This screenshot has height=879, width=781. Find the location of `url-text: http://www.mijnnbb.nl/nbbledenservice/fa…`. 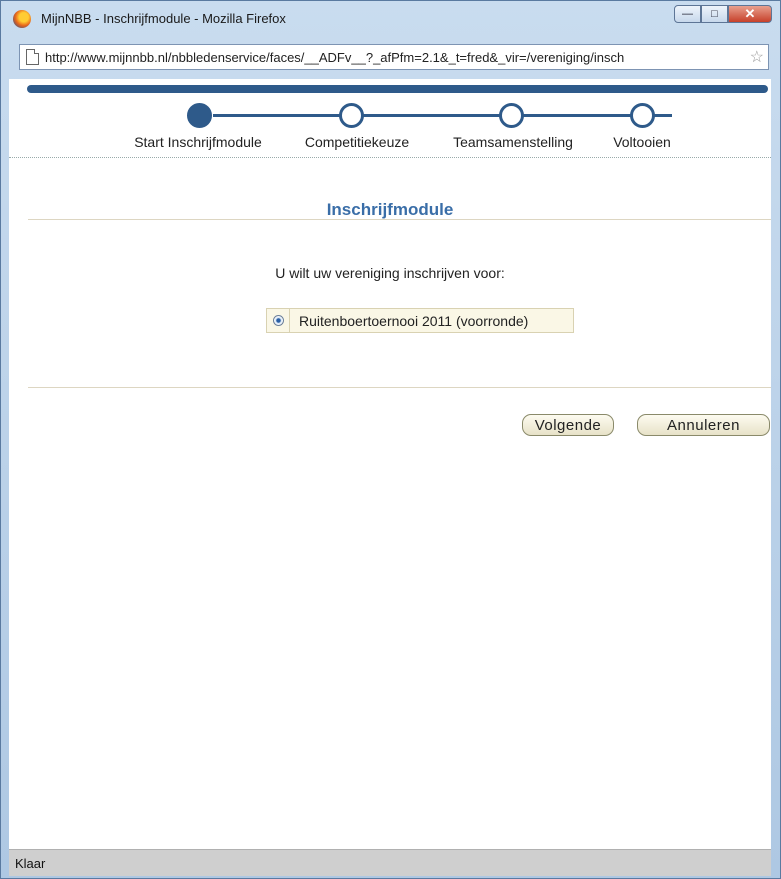

url-text: http://www.mijnnbb.nl/nbbledenservice/fa… is located at coordinates (395, 57).